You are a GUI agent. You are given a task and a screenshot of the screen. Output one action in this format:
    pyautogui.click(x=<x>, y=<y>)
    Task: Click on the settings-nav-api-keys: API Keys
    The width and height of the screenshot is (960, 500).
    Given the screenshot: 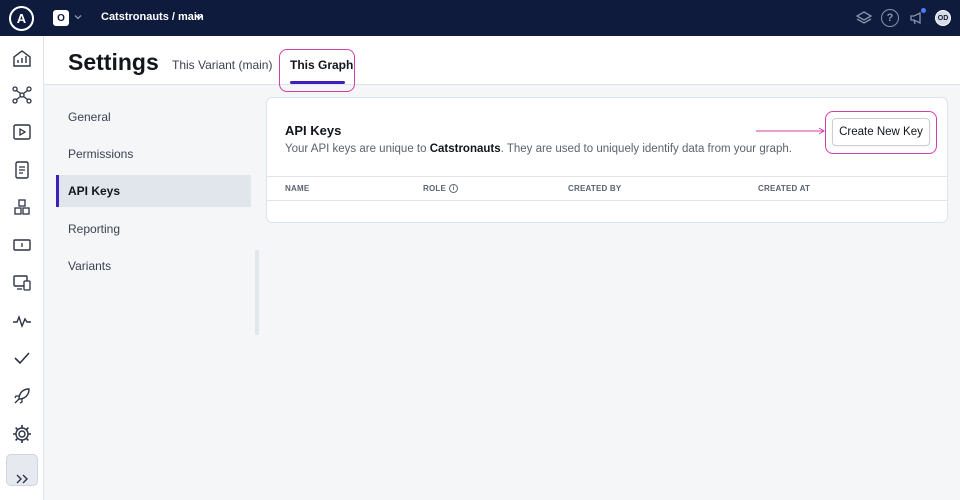 What is the action you would take?
    pyautogui.click(x=153, y=191)
    